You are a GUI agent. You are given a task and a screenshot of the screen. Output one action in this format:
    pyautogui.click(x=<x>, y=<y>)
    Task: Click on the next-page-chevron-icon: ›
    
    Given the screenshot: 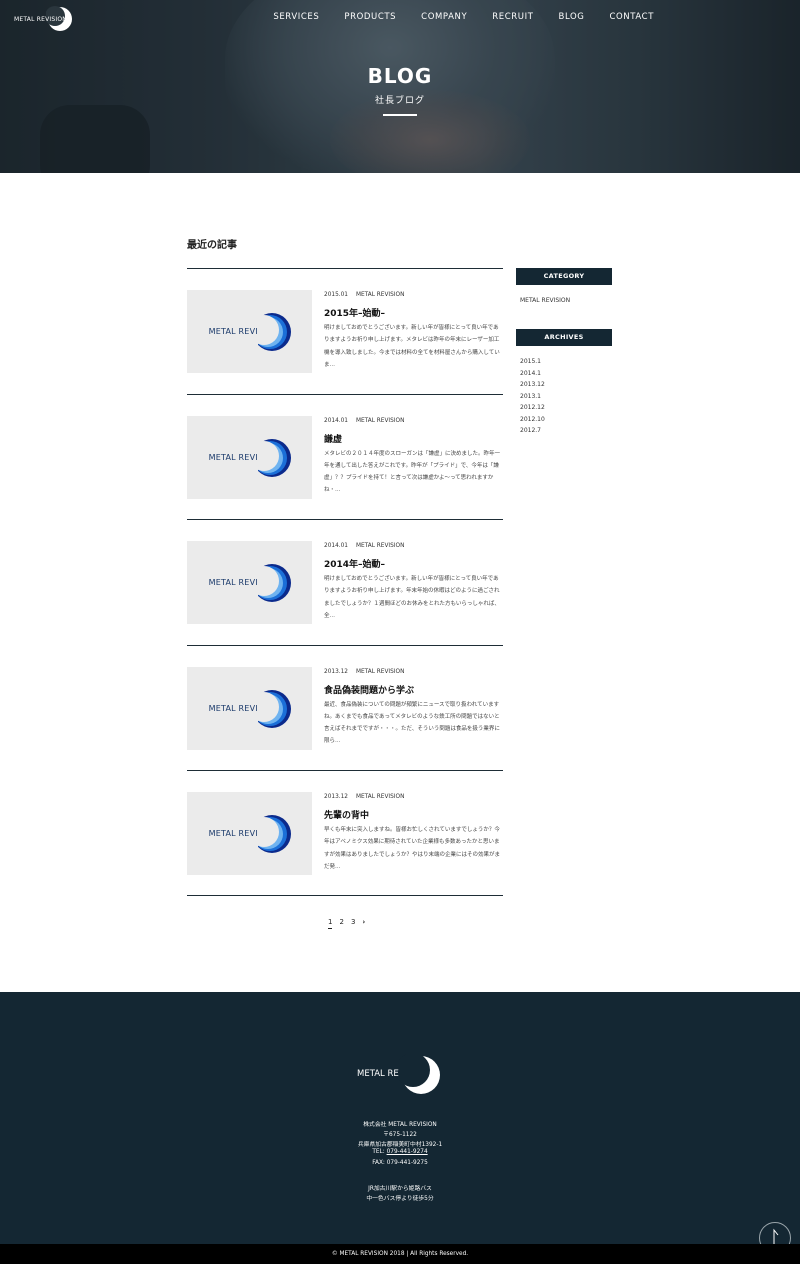 What is the action you would take?
    pyautogui.click(x=363, y=923)
    